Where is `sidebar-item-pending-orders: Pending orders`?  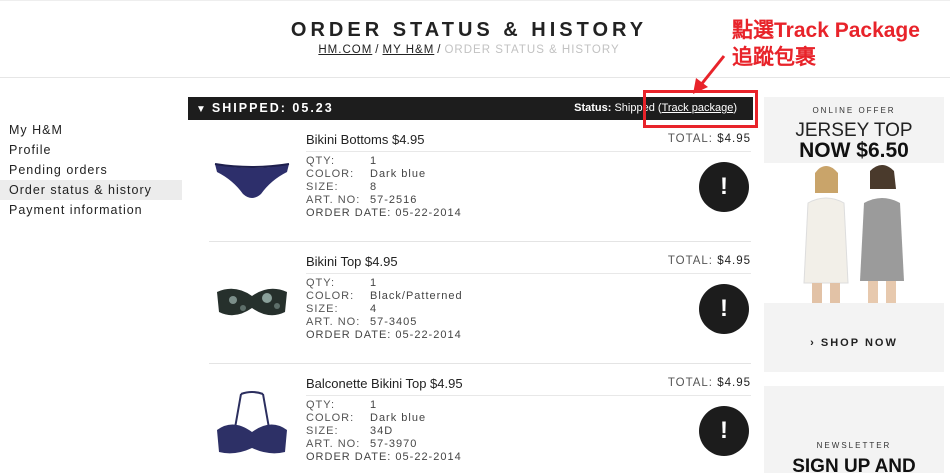 sidebar-item-pending-orders: Pending orders is located at coordinates (91, 170).